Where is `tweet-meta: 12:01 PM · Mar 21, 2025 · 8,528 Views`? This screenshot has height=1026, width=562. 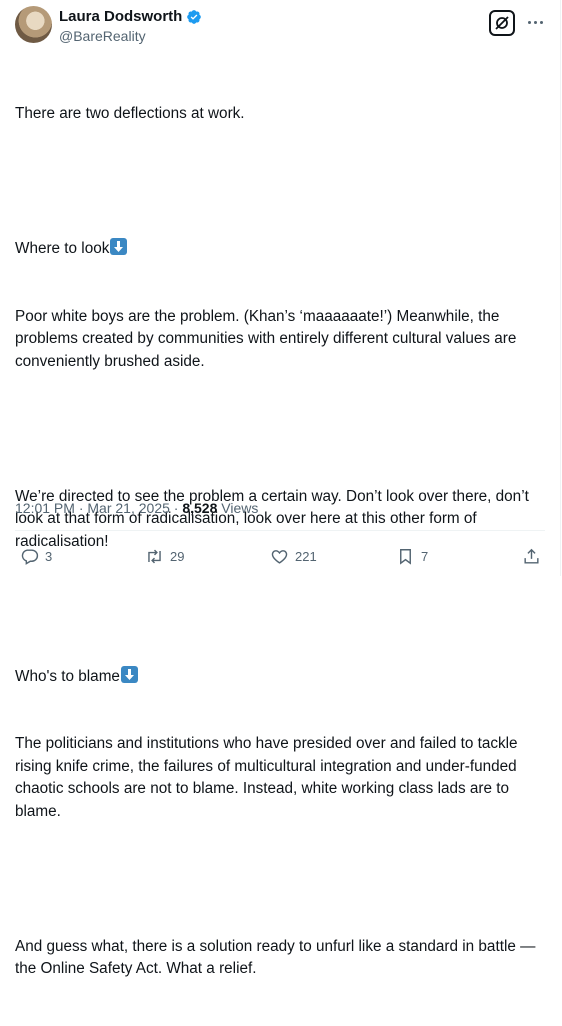 tweet-meta: 12:01 PM · Mar 21, 2025 · 8,528 Views is located at coordinates (136, 508).